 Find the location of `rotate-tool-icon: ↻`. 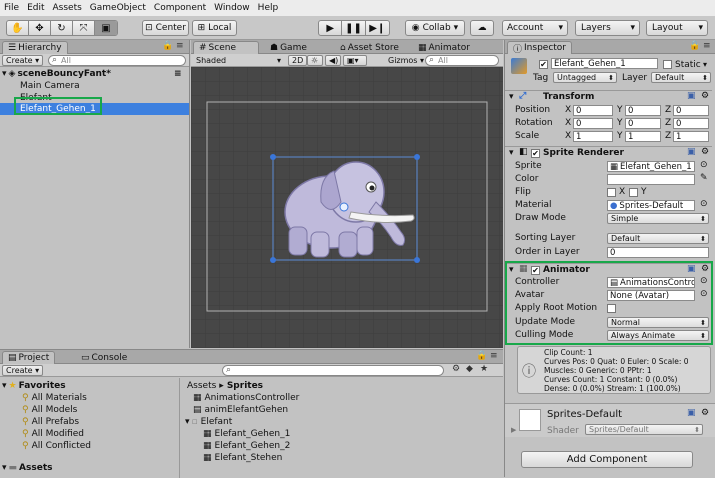

rotate-tool-icon: ↻ is located at coordinates (62, 28).